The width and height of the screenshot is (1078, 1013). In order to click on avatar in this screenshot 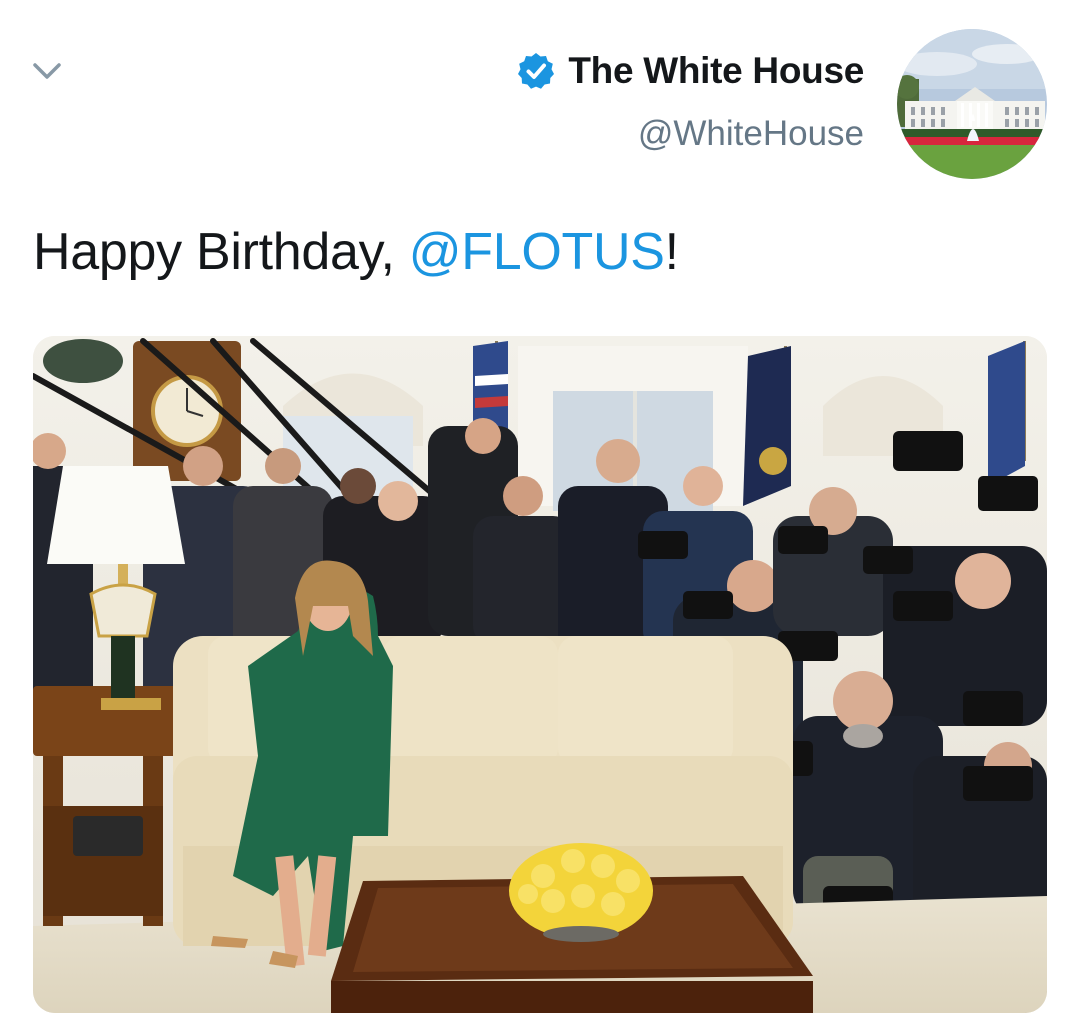, I will do `click(972, 104)`.